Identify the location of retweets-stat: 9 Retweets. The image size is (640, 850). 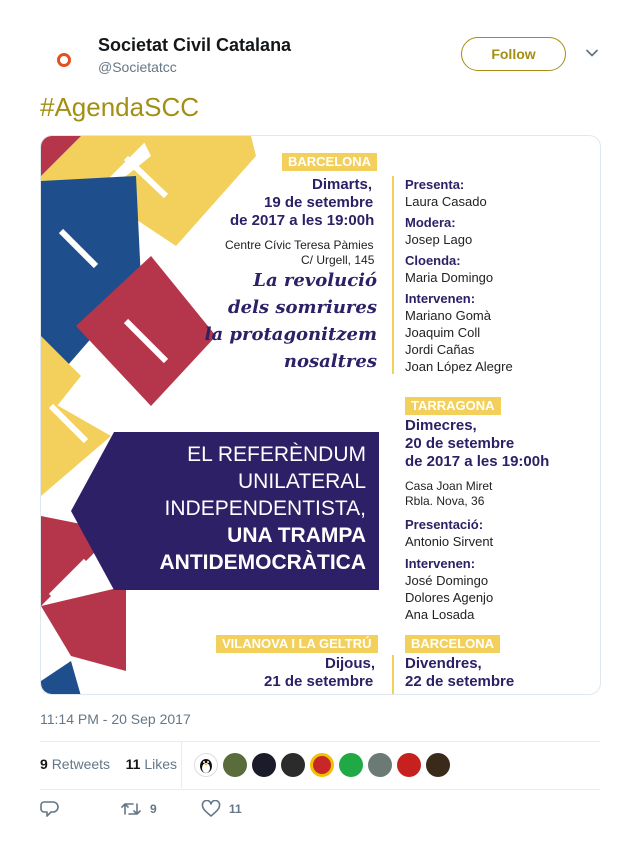
(75, 764).